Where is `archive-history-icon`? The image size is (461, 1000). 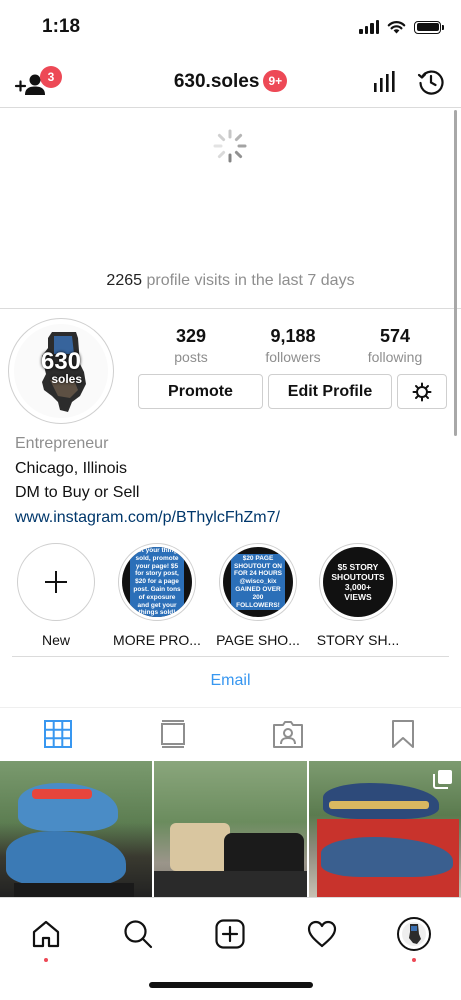
archive-history-icon is located at coordinates (431, 82).